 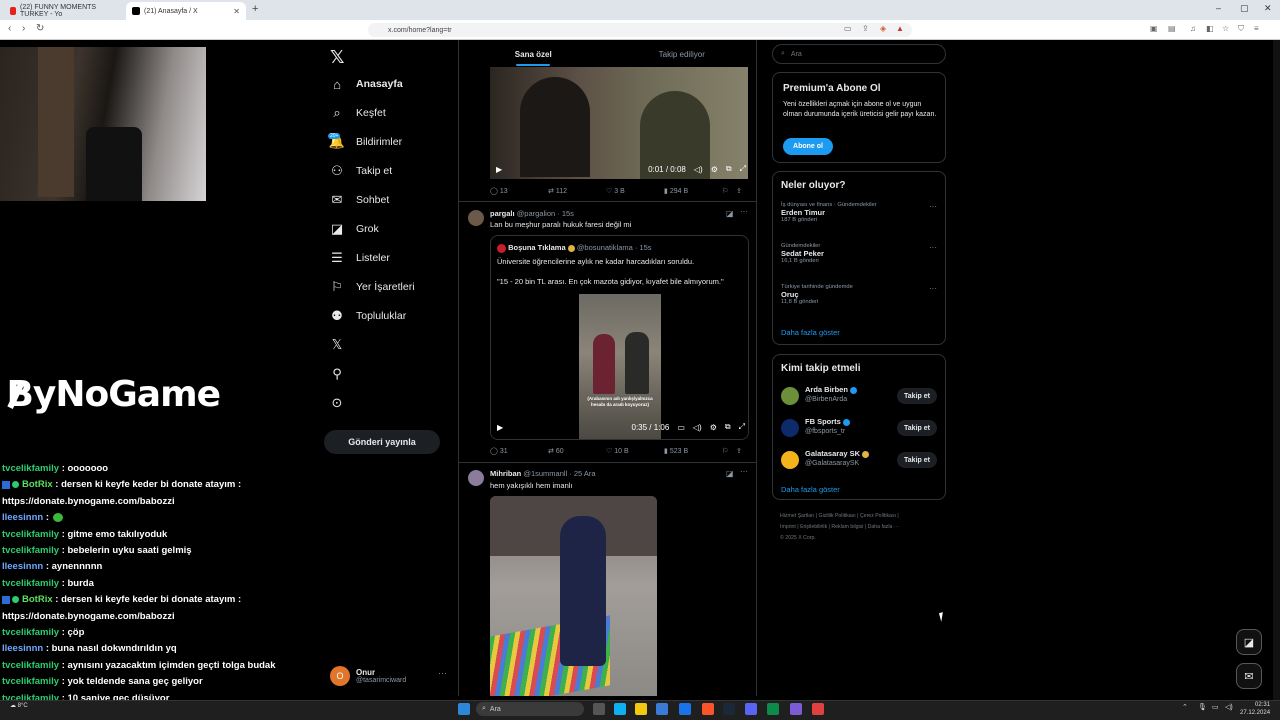 I want to click on views-button: ▮ 294 B, so click(x=693, y=191).